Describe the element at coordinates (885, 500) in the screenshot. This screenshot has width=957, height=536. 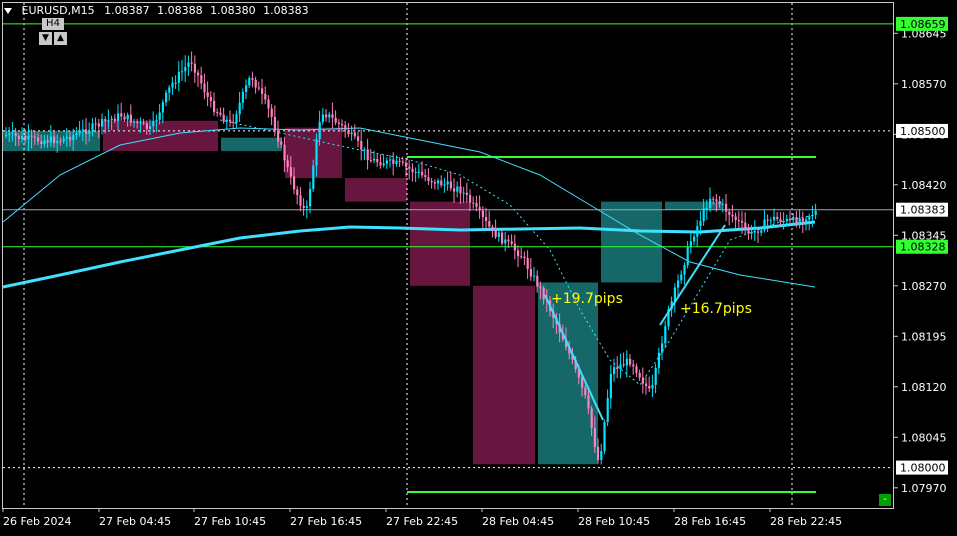
I see `collapse-button: -` at that location.